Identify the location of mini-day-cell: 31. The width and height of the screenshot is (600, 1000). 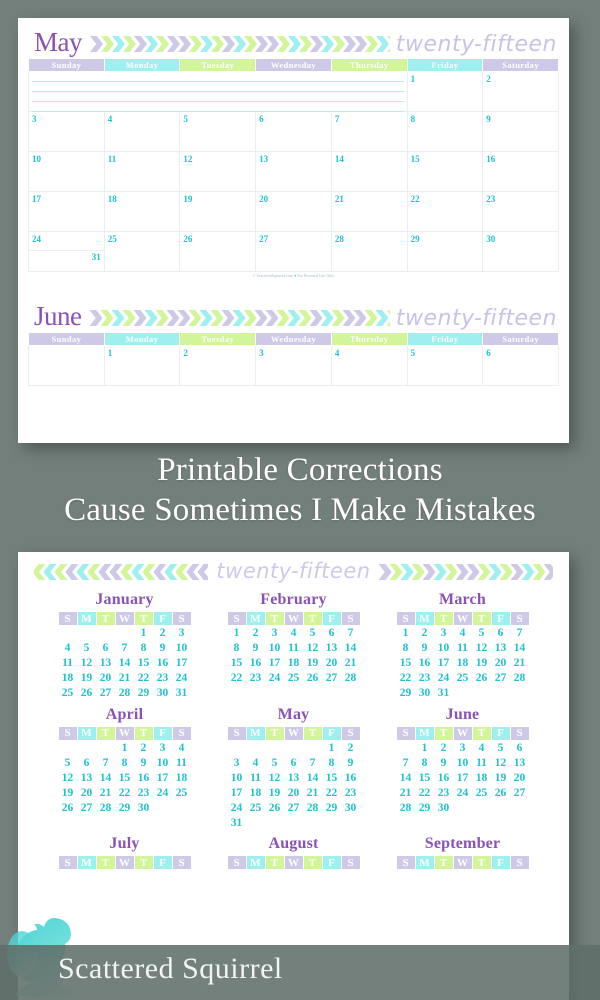
(443, 693).